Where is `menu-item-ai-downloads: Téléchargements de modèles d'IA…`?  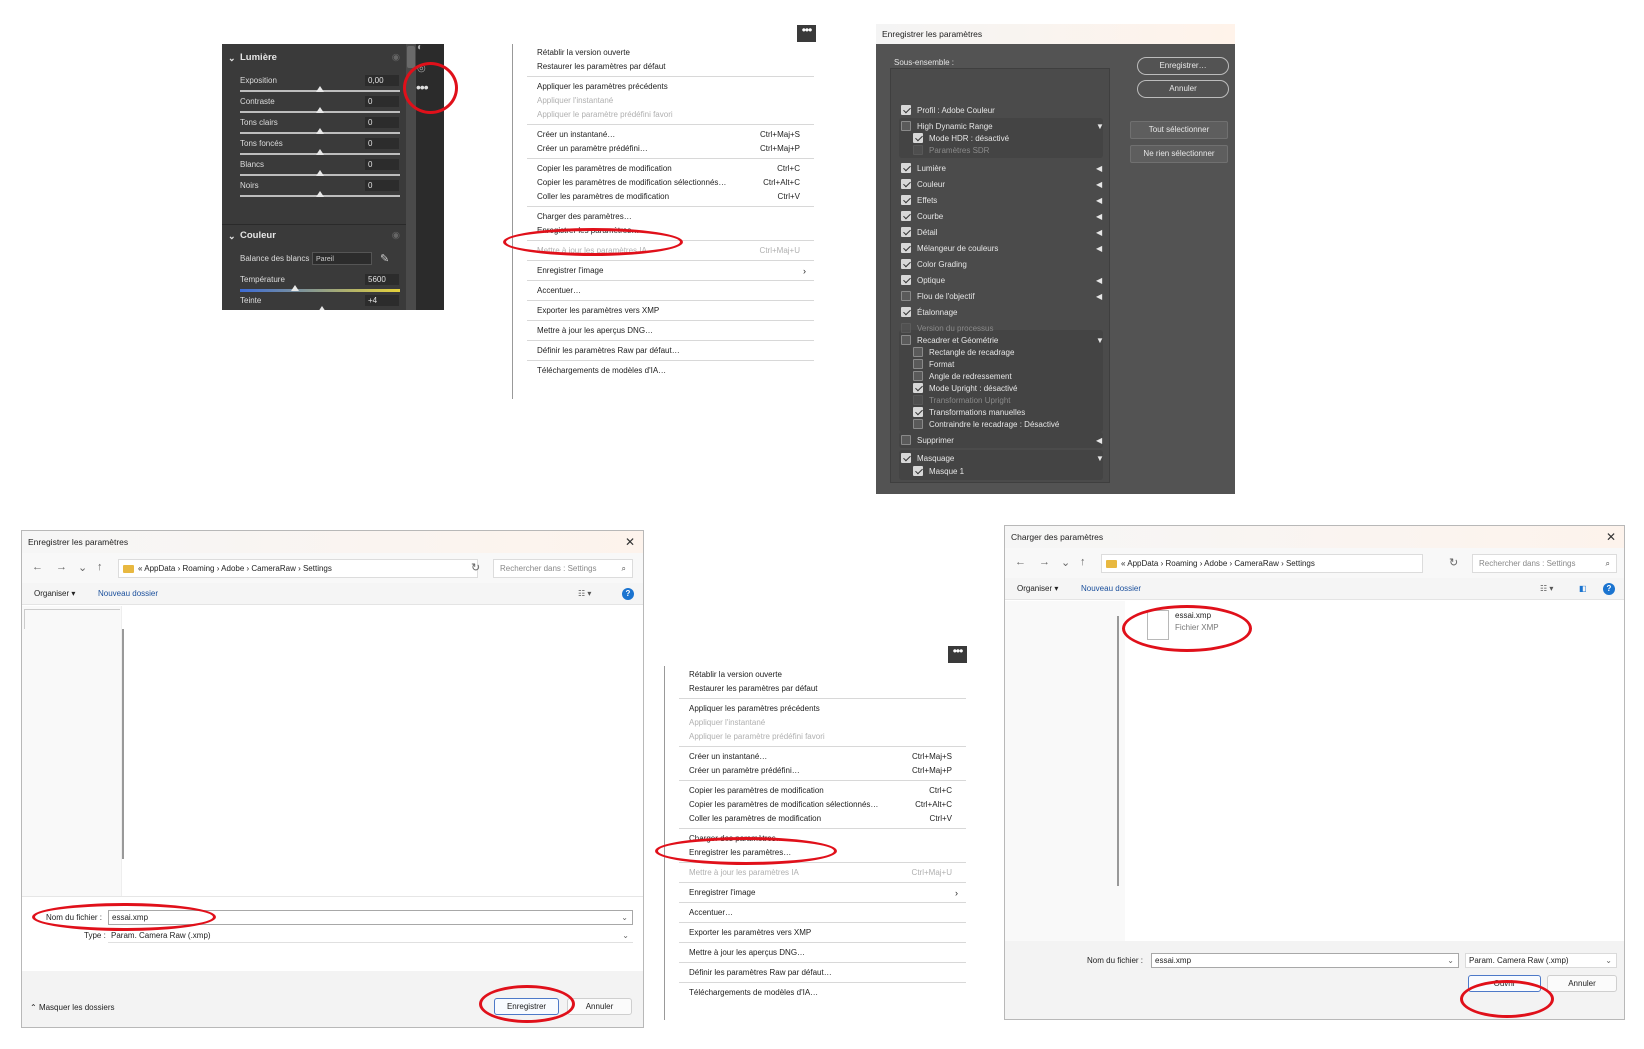 menu-item-ai-downloads: Téléchargements de modèles d'IA… is located at coordinates (673, 371).